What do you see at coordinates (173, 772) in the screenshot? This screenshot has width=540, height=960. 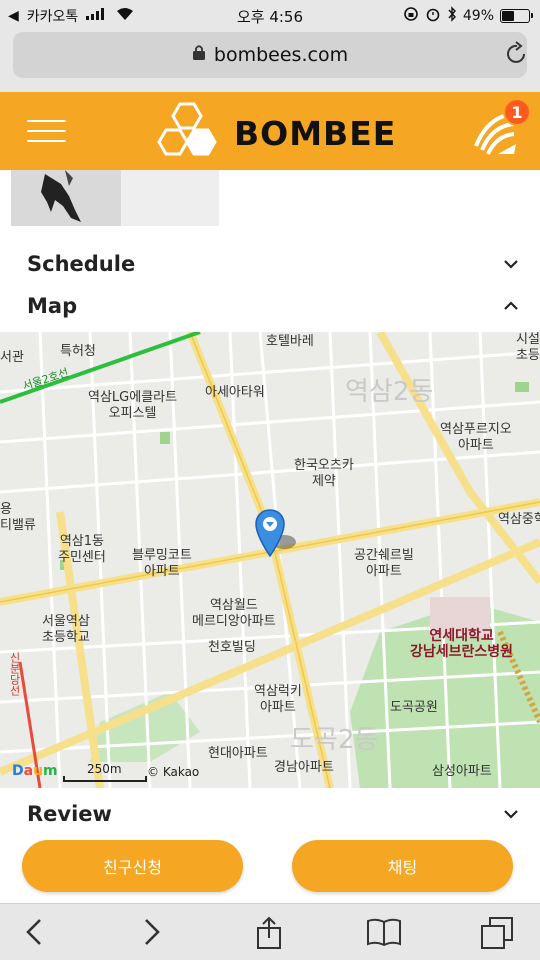 I see `map-attribution: © Kakao` at bounding box center [173, 772].